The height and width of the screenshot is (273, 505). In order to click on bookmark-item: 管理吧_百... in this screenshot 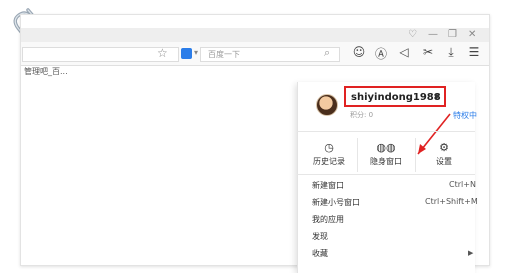, I will do `click(46, 71)`.